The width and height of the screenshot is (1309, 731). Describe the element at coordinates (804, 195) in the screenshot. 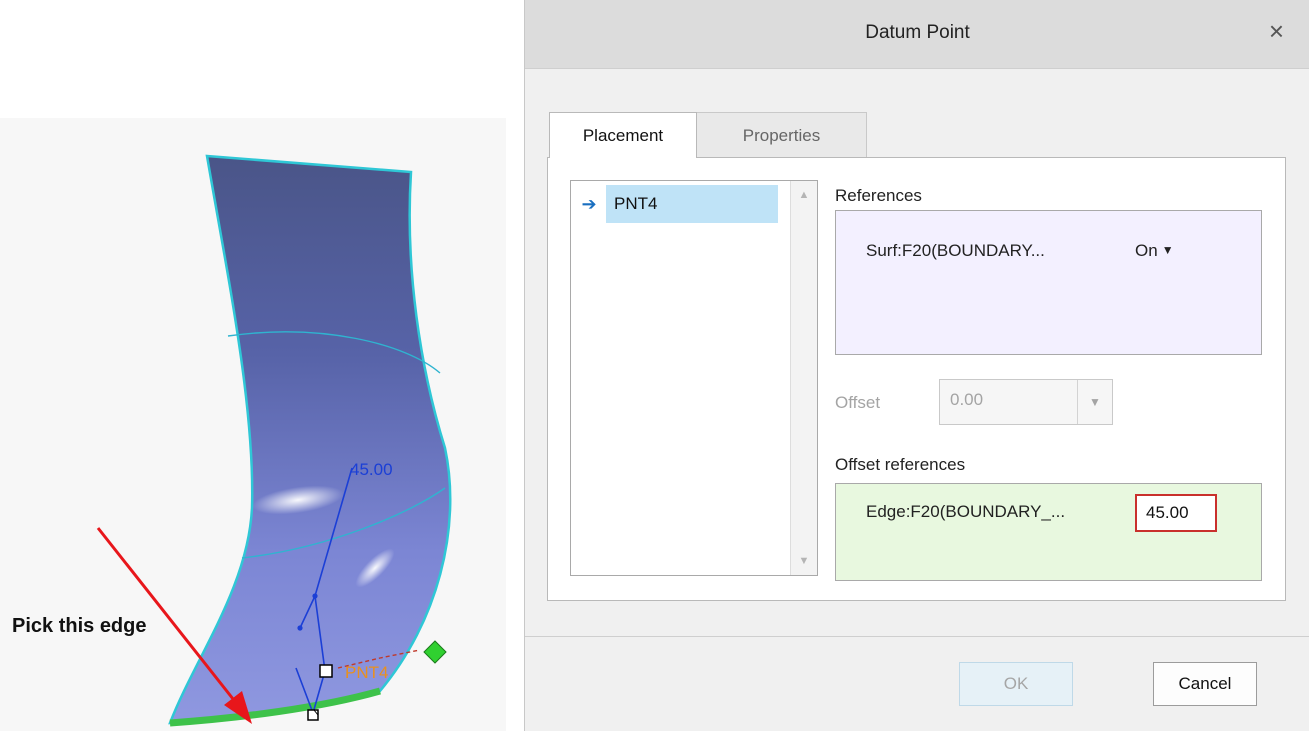

I see `scroll-up-icon: ▲` at that location.